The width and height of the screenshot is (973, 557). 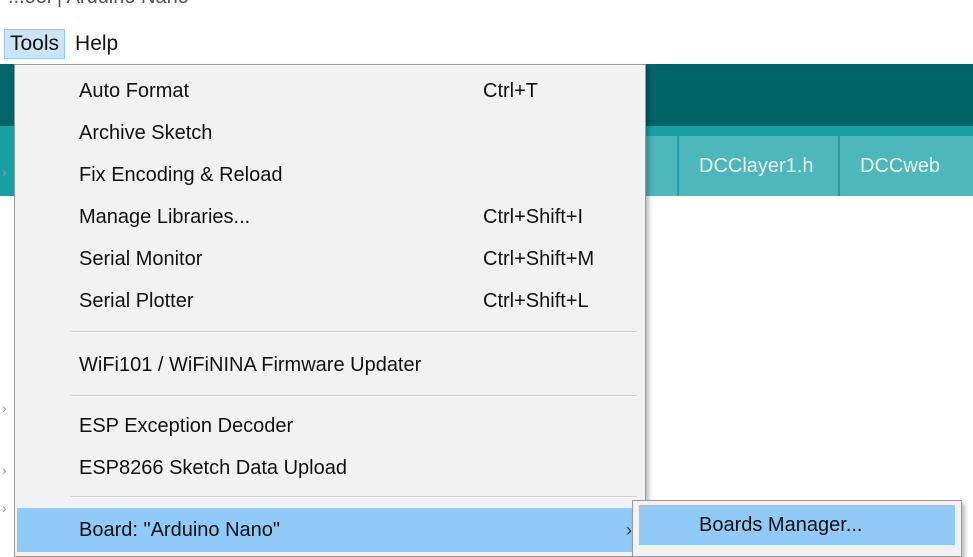 I want to click on menu-item-shortcut: Ctrl+Shift+I, so click(x=533, y=216).